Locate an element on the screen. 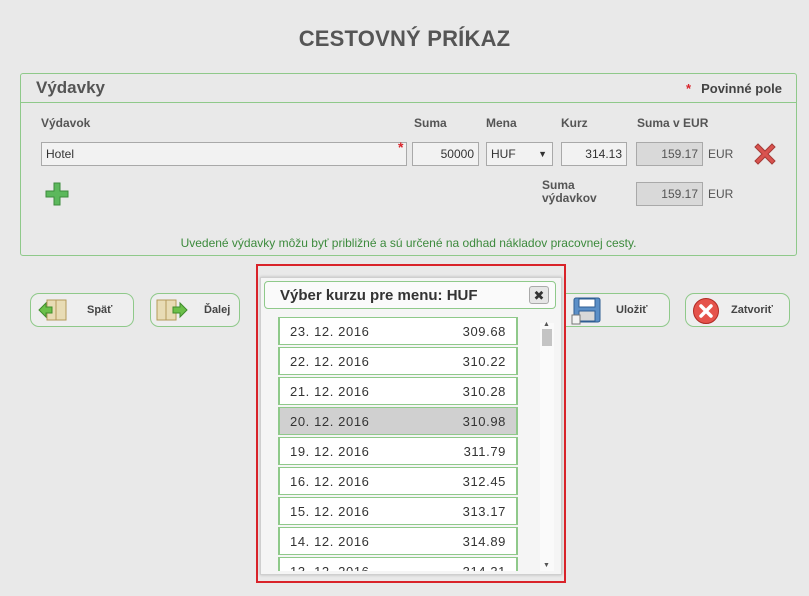 The image size is (809, 596). back-book-icon is located at coordinates (52, 310).